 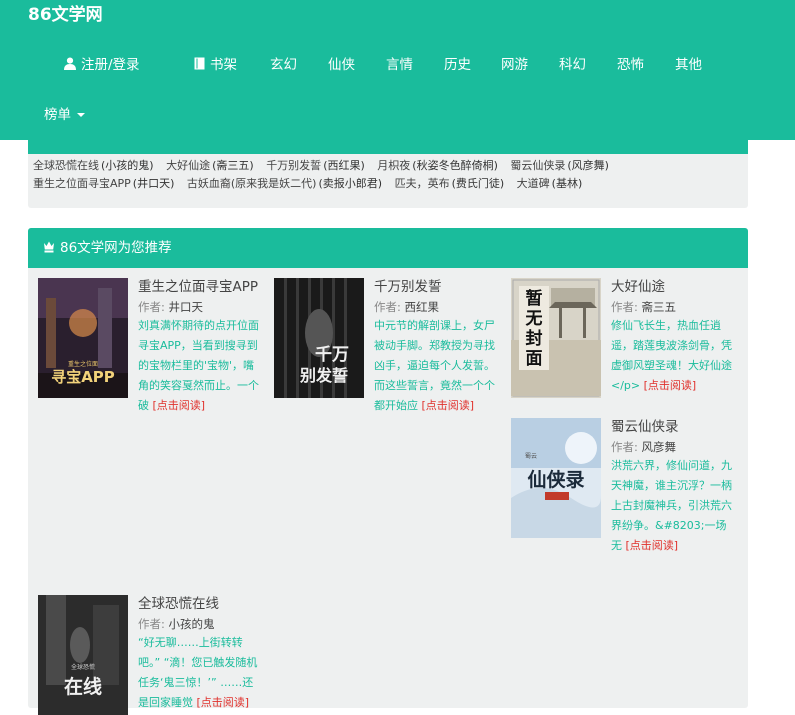 I want to click on hot-book-author: (井口天), so click(x=153, y=183).